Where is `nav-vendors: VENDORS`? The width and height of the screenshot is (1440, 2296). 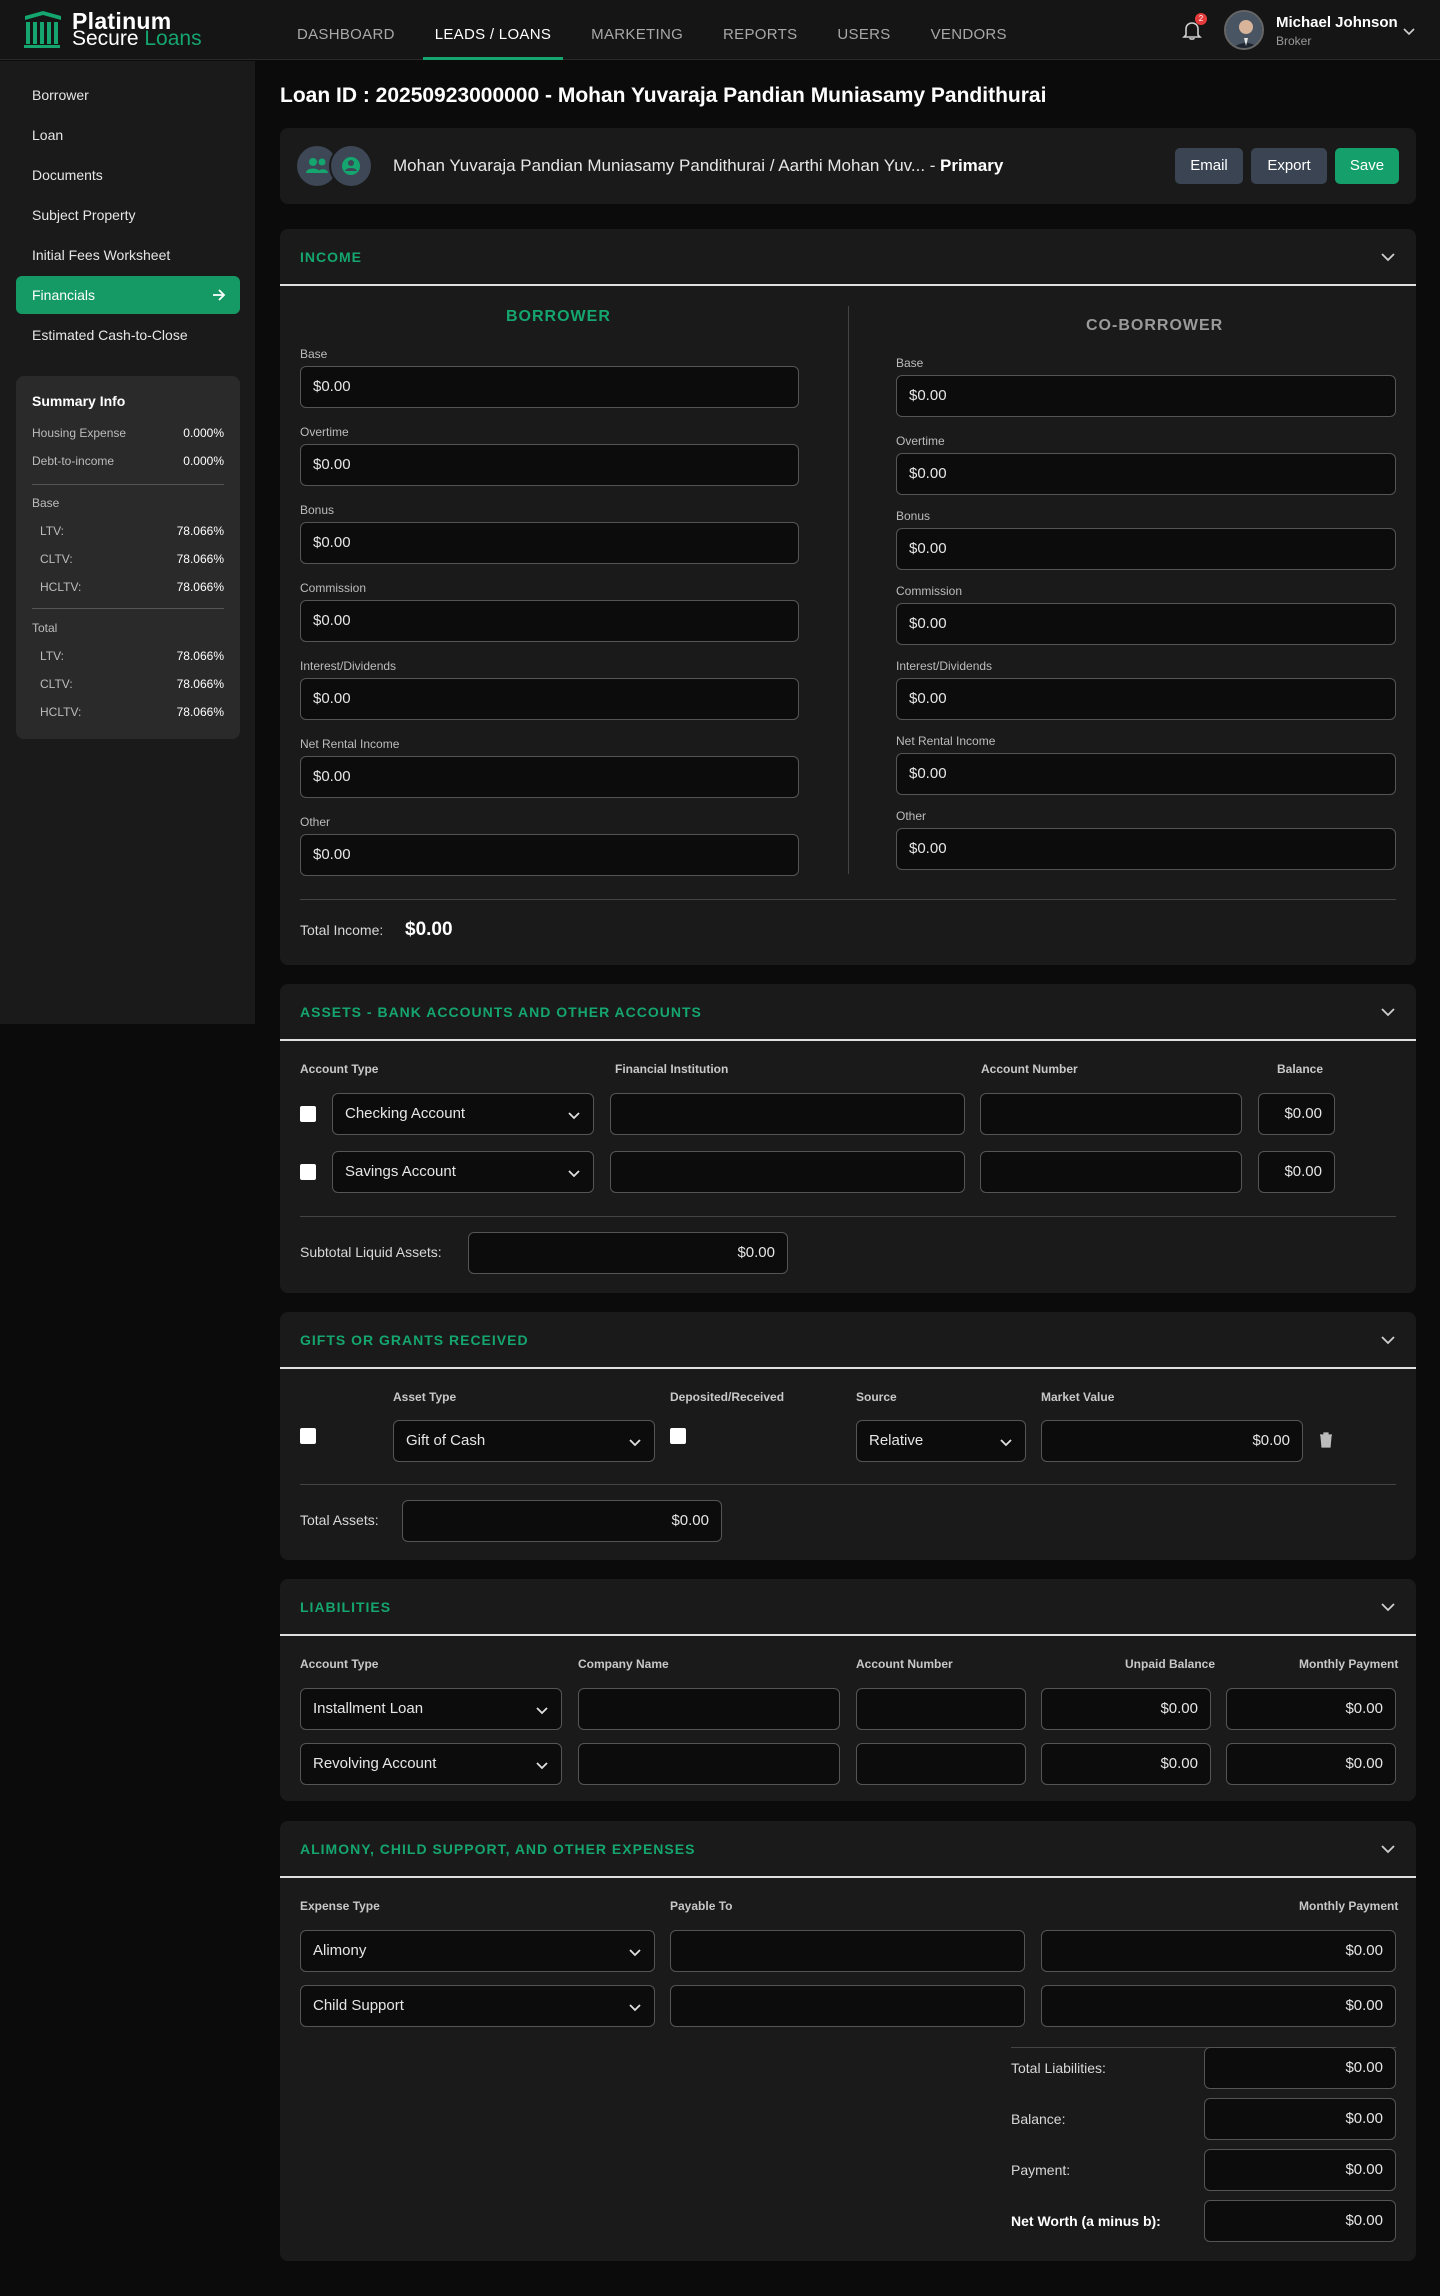 nav-vendors: VENDORS is located at coordinates (969, 30).